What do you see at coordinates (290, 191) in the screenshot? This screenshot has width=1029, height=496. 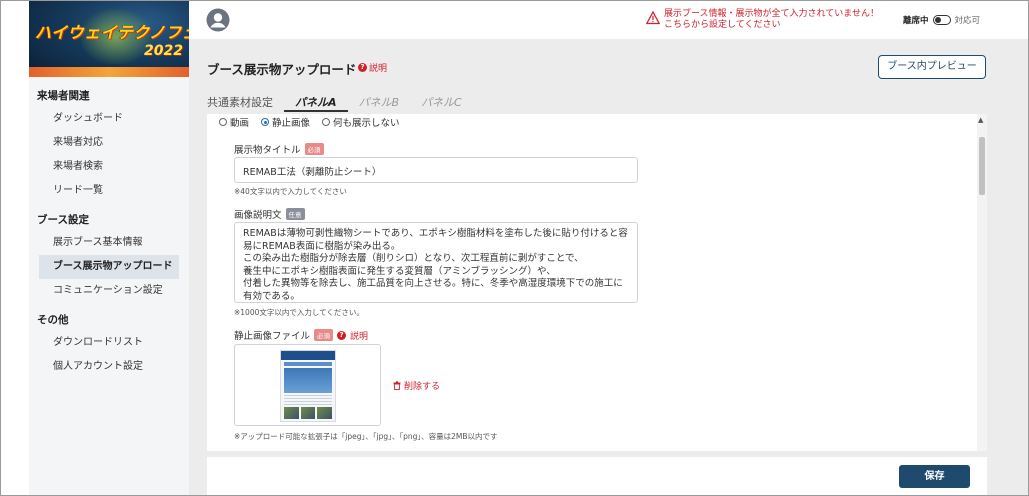 I see `title-hint: ※40文字以内で入力してください` at bounding box center [290, 191].